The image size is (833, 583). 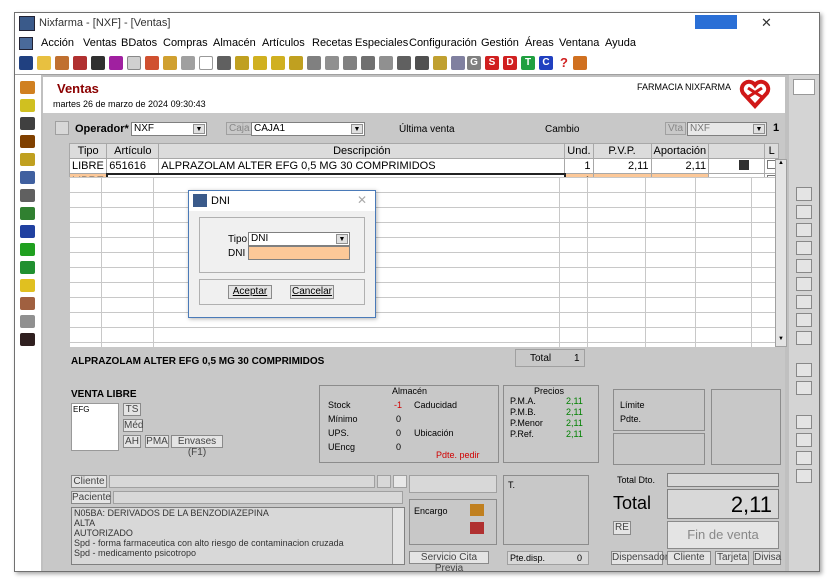 I want to click on pma-button: PMA, so click(x=157, y=441).